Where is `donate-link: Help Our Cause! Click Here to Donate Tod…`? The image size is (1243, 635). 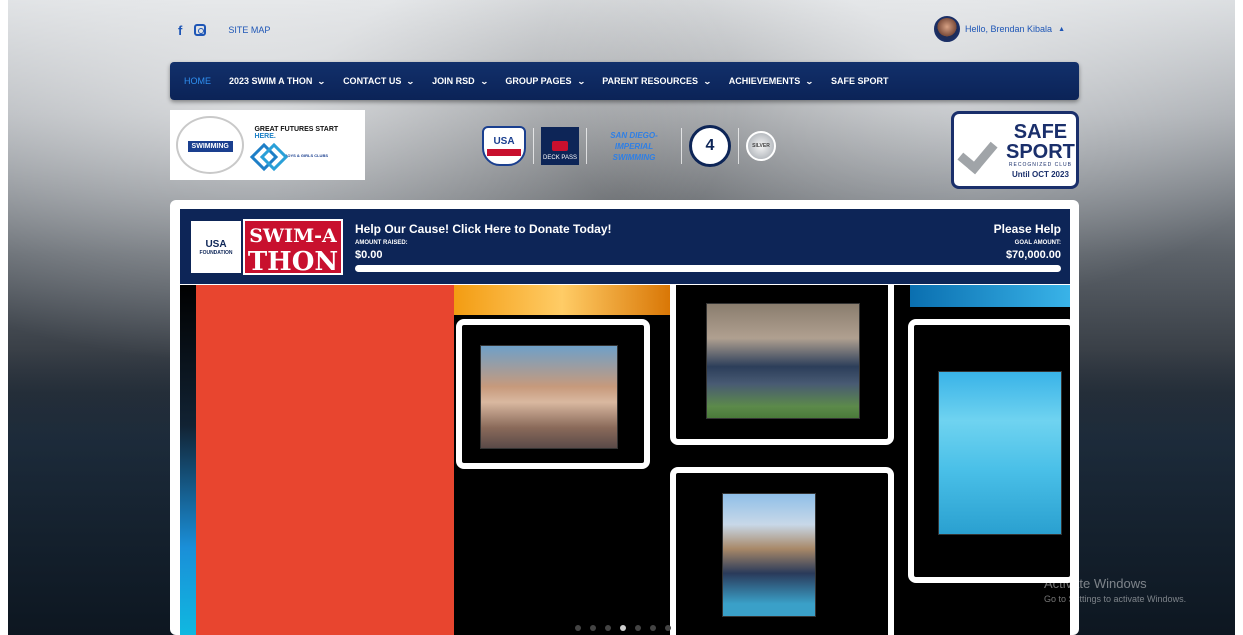 donate-link: Help Our Cause! Click Here to Donate Tod… is located at coordinates (483, 229).